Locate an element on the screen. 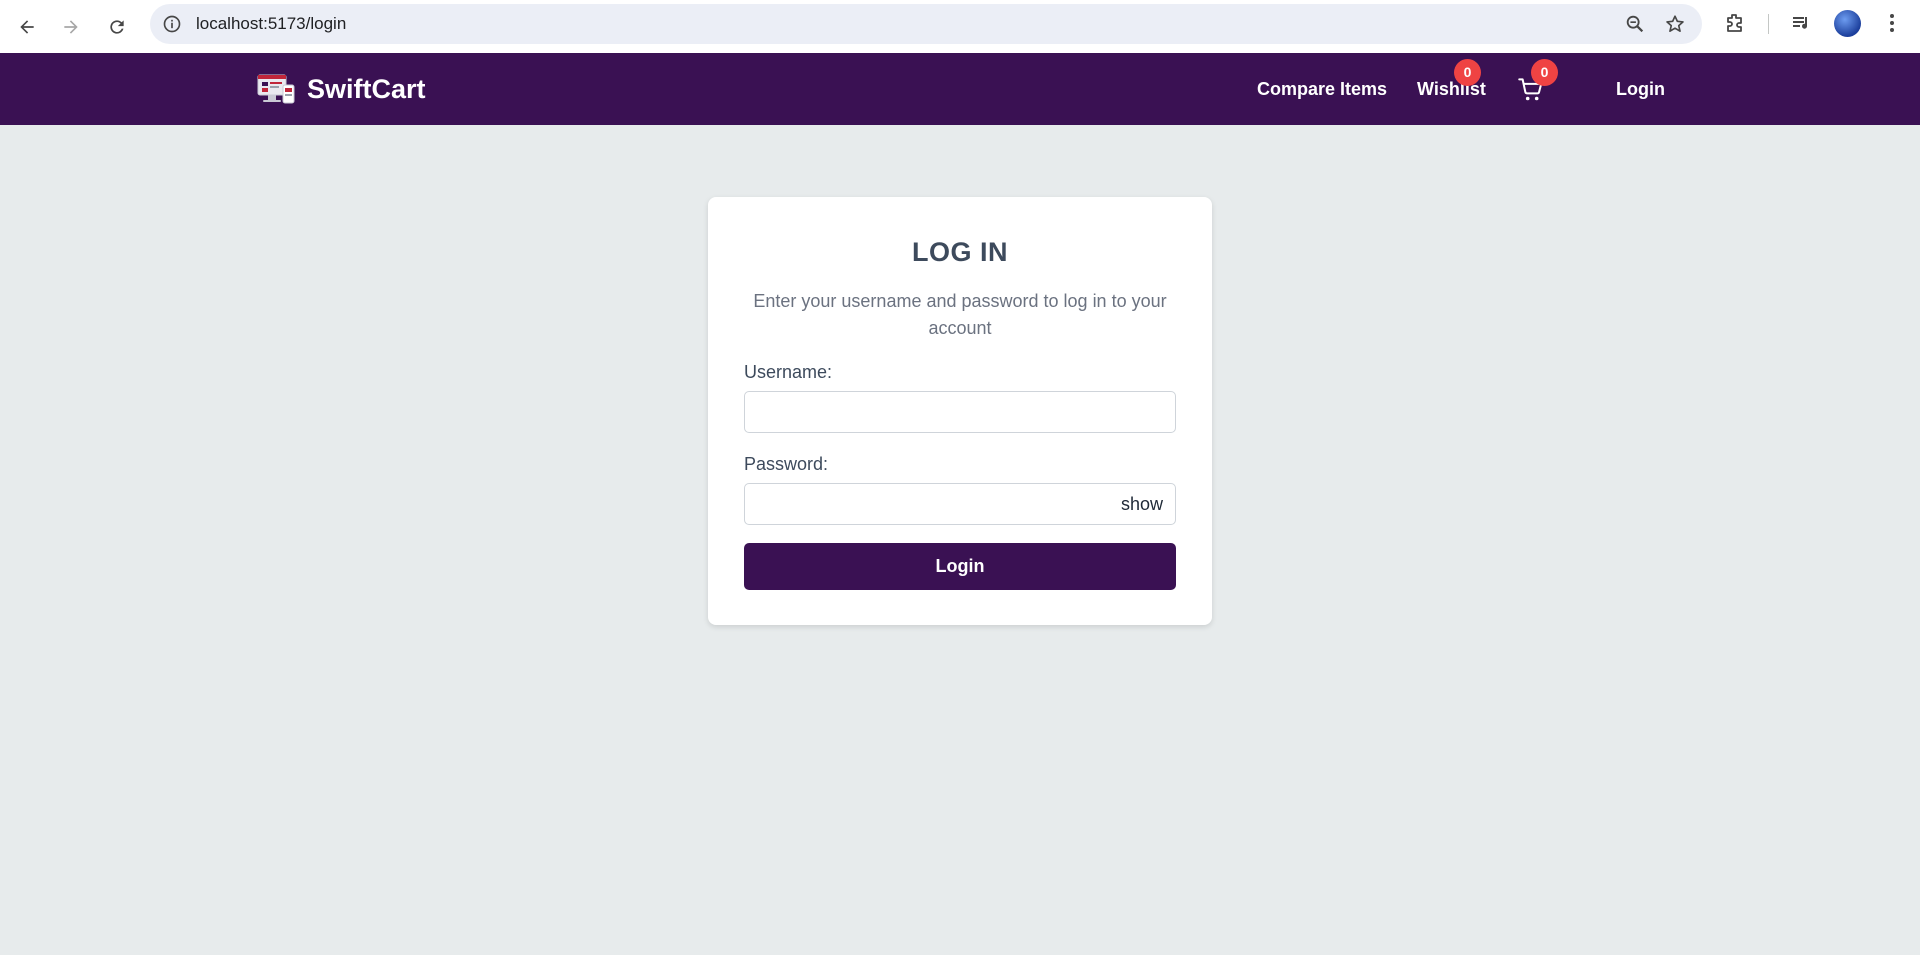  cart-count-badge: 0 is located at coordinates (1544, 72).